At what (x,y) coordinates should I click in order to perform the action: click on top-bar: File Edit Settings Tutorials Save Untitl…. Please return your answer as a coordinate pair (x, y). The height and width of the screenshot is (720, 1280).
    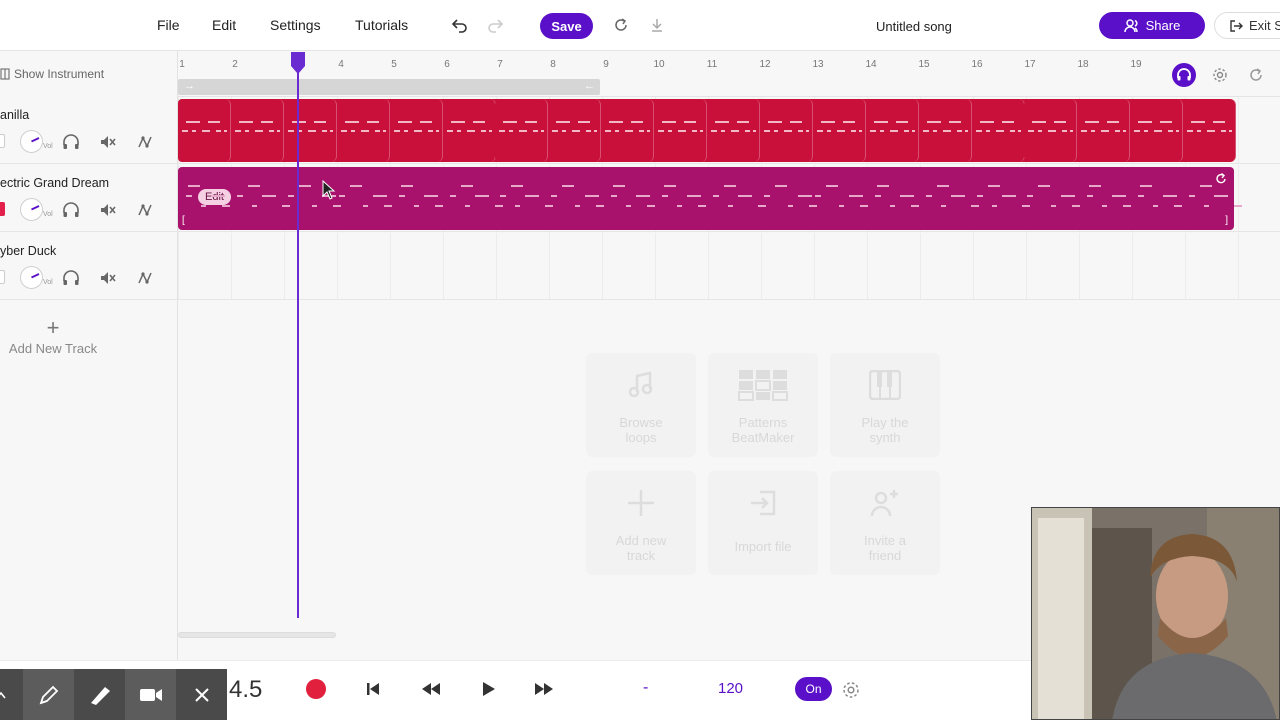
    Looking at the image, I should click on (640, 25).